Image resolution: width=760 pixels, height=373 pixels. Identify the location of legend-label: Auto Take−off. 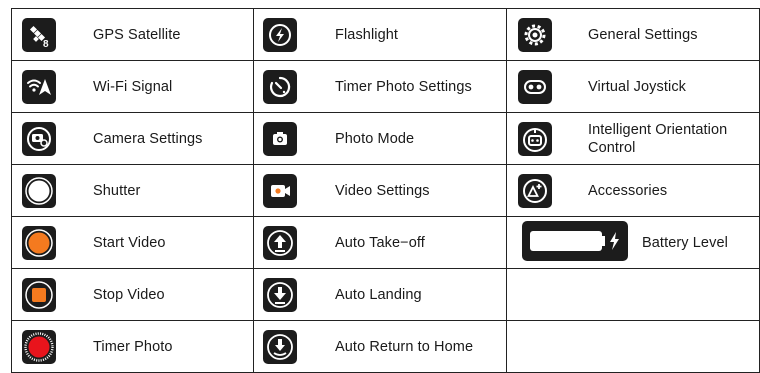
(380, 242).